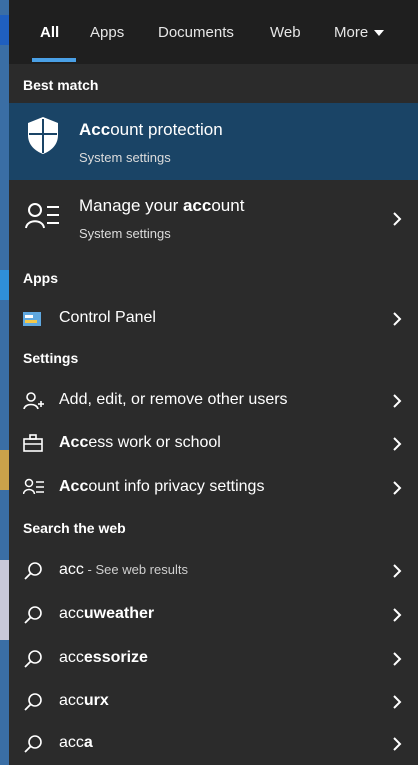 The width and height of the screenshot is (418, 765). I want to click on tab-more: More, so click(359, 32).